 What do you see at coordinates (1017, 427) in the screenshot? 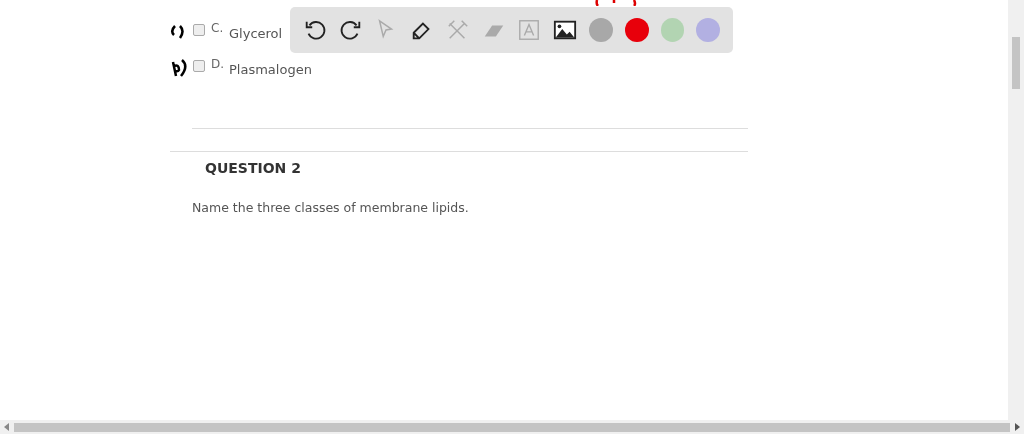
I see `scroll-right-icon` at bounding box center [1017, 427].